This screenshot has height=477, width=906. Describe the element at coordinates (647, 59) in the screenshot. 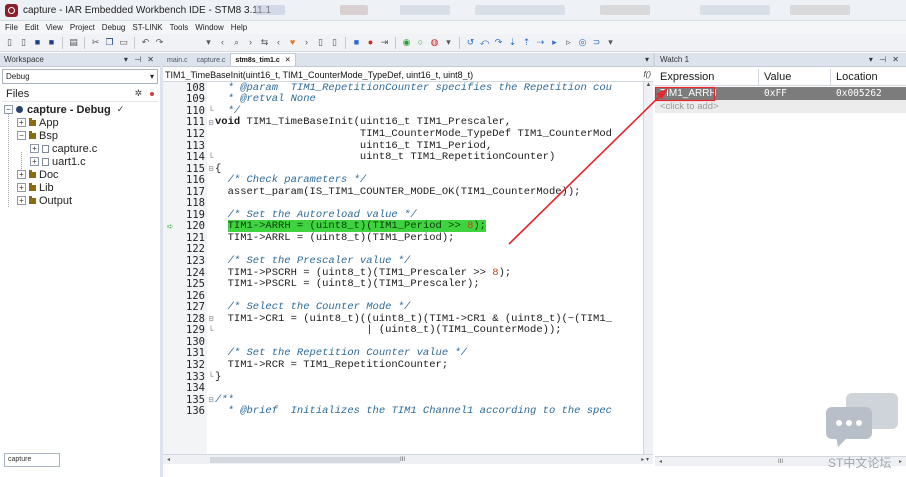

I see `tab-list-chevron-icon: ▾` at that location.